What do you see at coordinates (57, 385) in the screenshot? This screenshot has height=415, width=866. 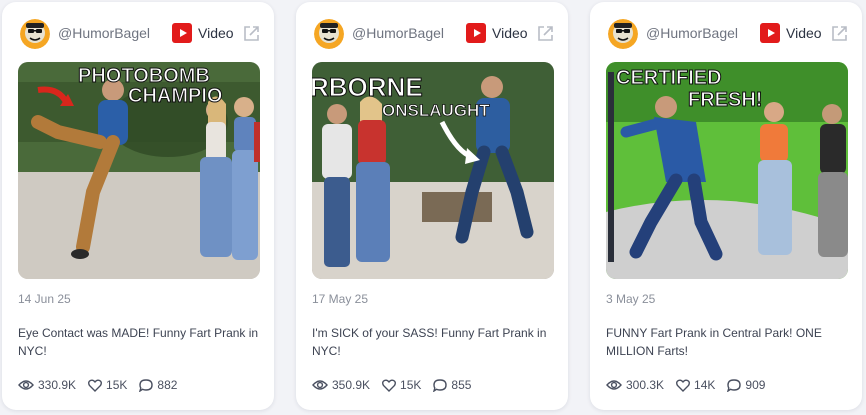 I see `views-count: 330.9K` at bounding box center [57, 385].